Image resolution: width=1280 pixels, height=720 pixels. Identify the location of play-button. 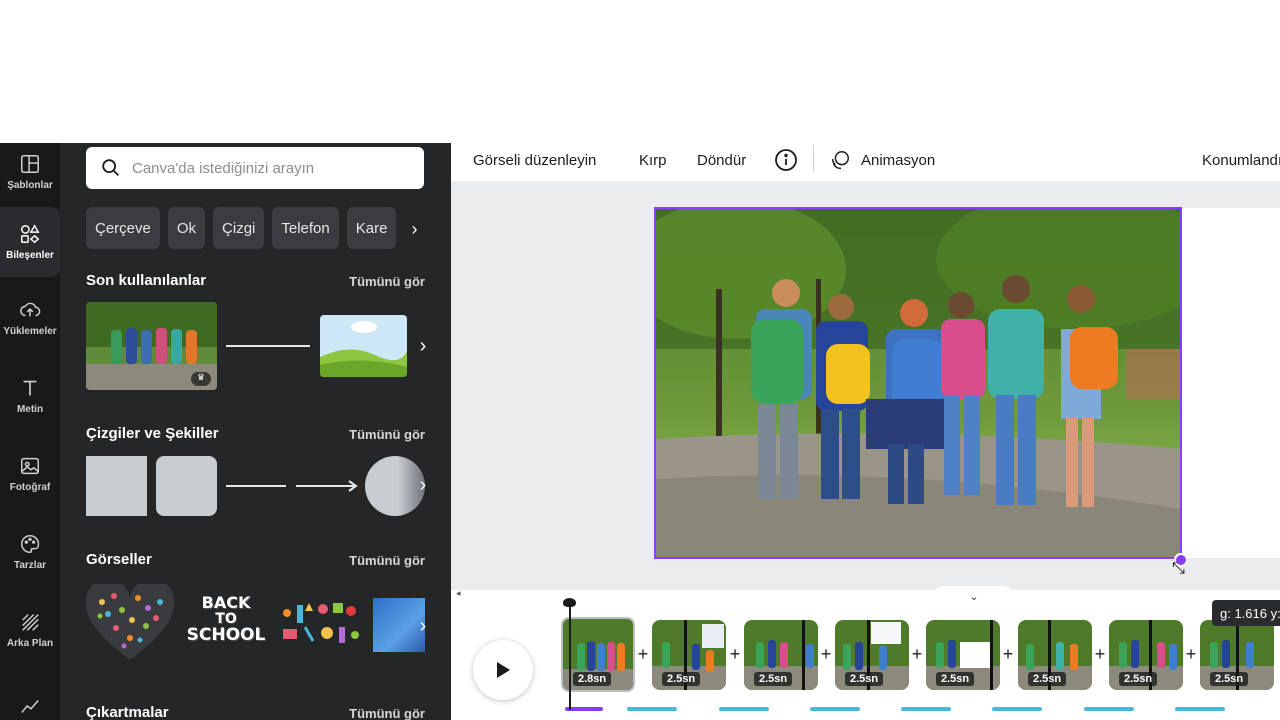
(503, 670).